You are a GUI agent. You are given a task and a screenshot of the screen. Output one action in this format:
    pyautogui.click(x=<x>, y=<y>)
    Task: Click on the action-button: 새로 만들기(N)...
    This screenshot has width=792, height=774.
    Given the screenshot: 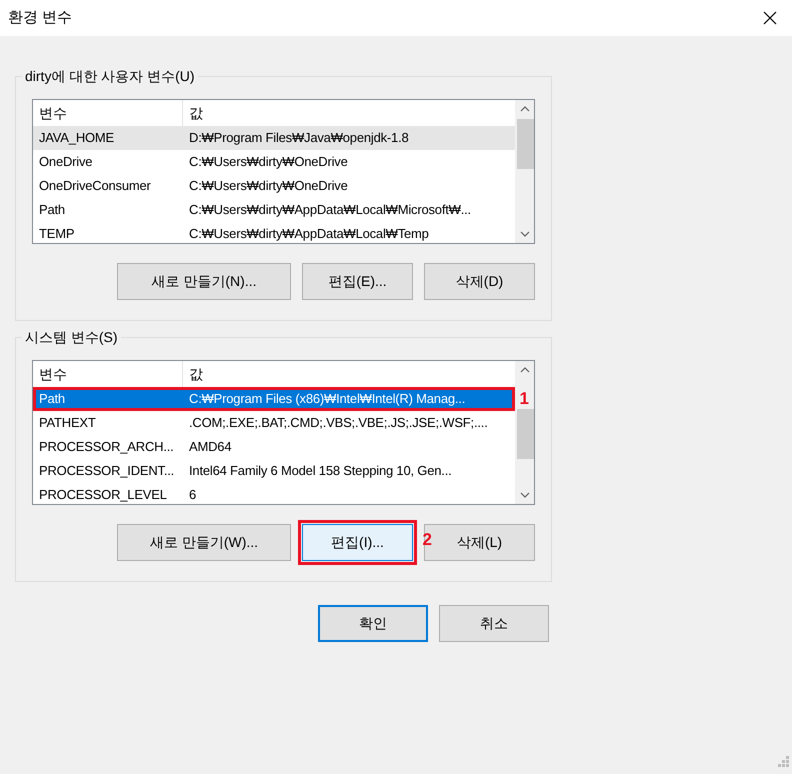 What is the action you would take?
    pyautogui.click(x=204, y=281)
    